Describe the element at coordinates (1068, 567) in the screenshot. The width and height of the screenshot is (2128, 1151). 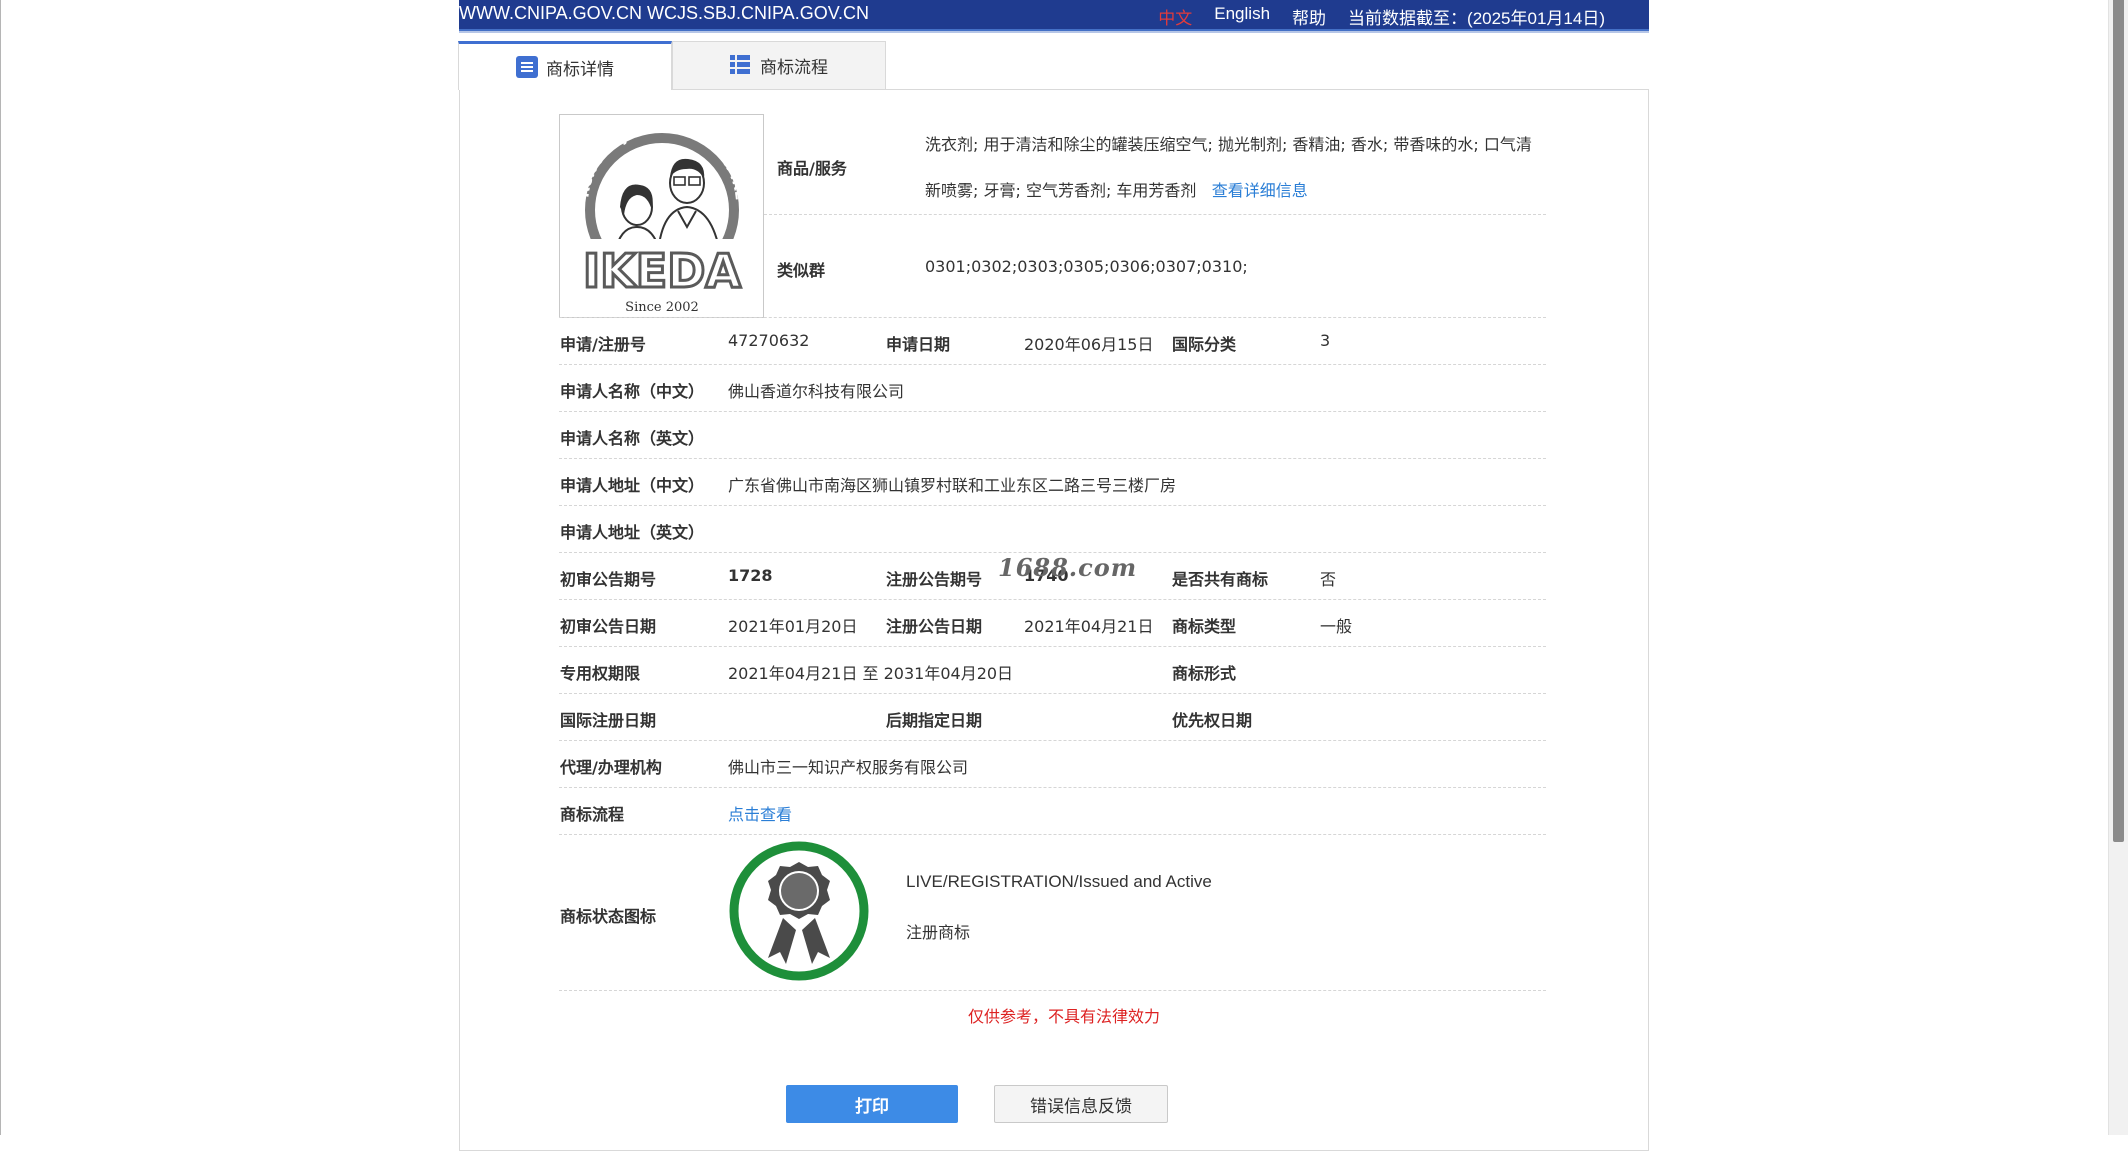
I see `site-watermark: 1688.com` at that location.